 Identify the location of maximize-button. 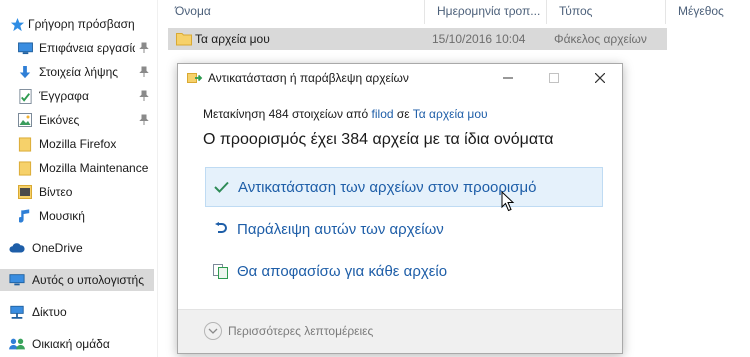
(554, 78).